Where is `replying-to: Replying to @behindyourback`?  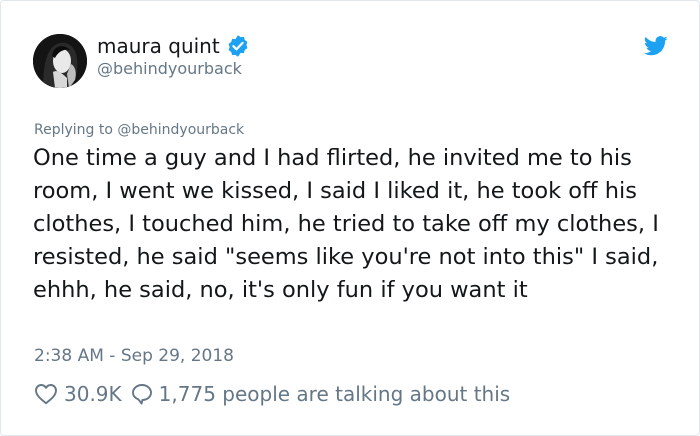
replying-to: Replying to @behindyourback is located at coordinates (139, 130).